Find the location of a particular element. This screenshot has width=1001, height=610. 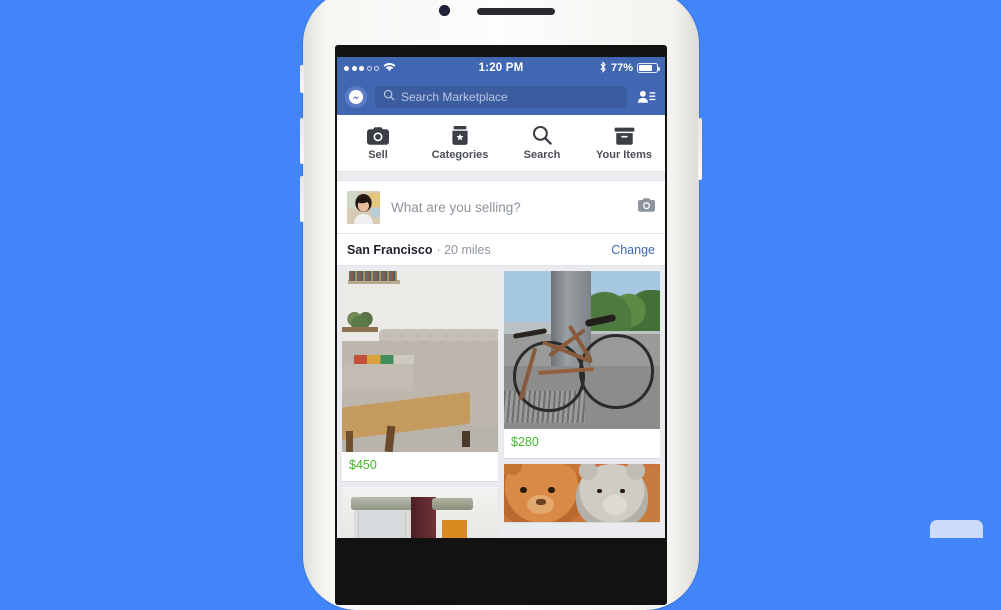

search-placeholder-text: Search Marketplace is located at coordinates (454, 97).